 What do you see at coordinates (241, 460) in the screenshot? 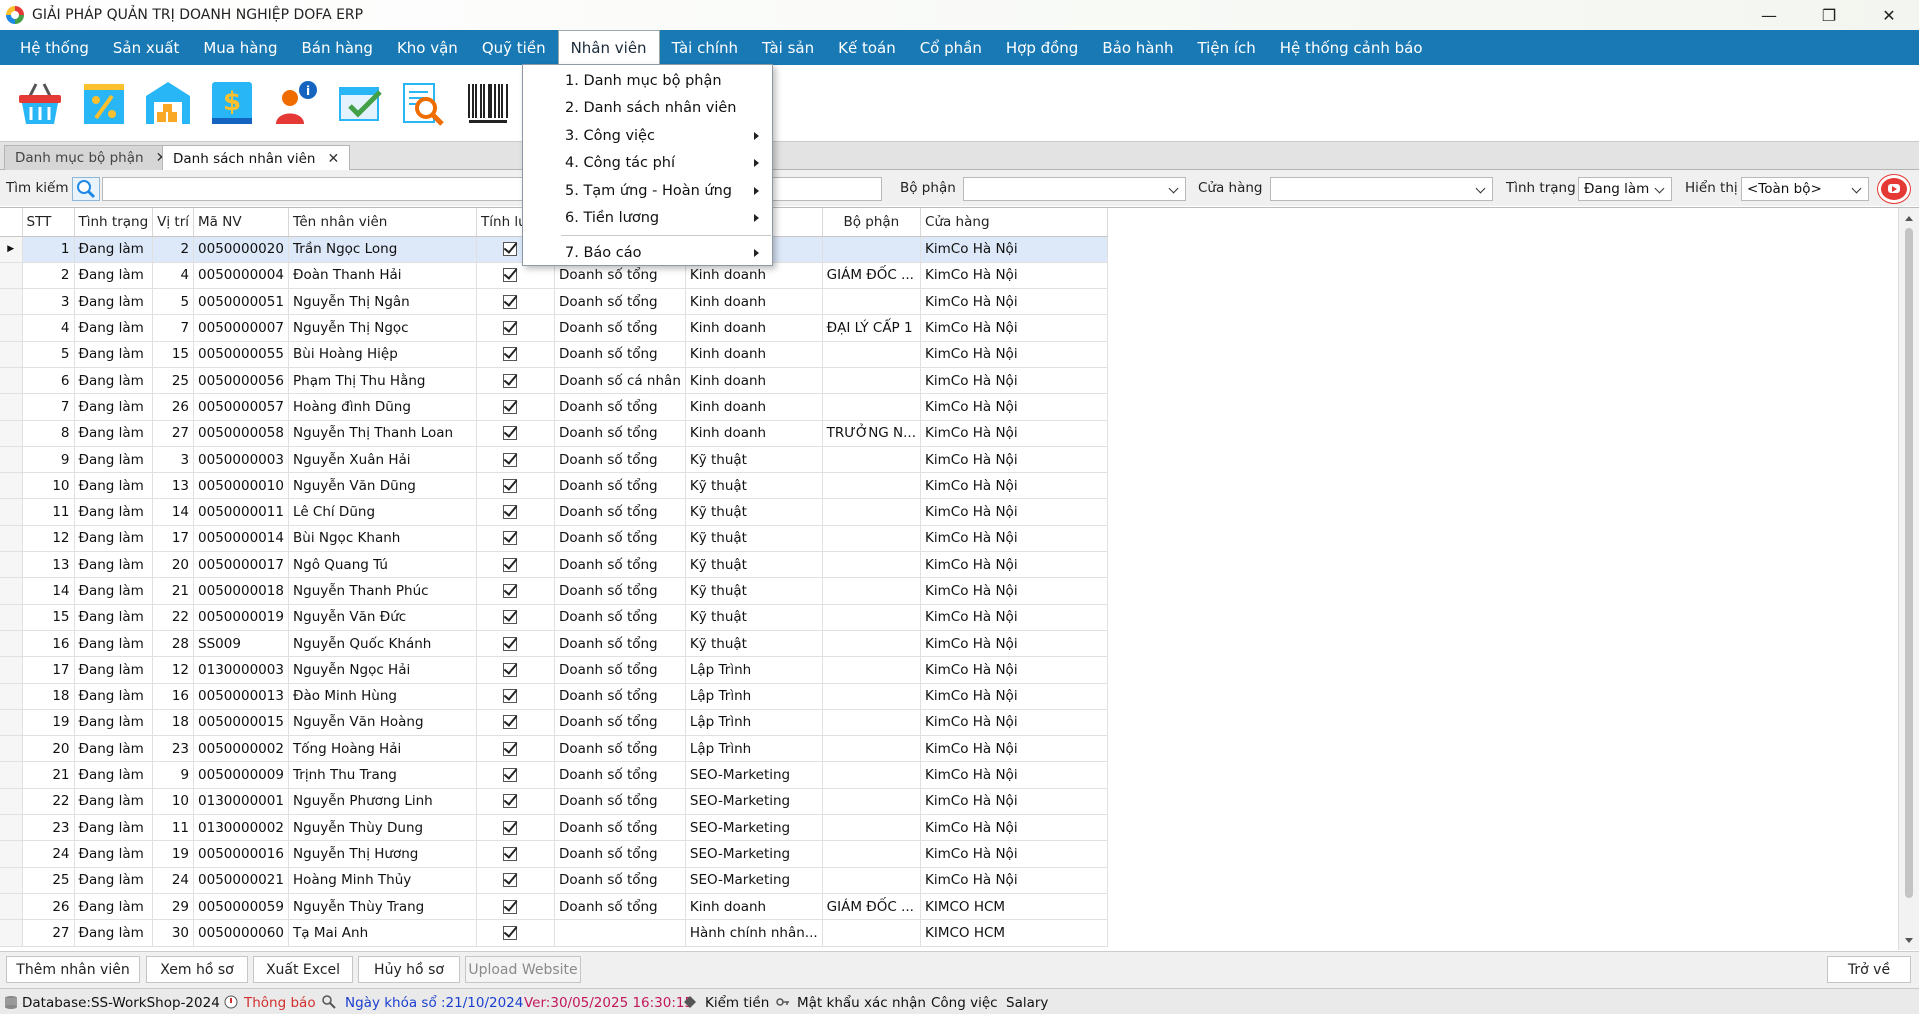
I see `cell-code: 0050000003` at bounding box center [241, 460].